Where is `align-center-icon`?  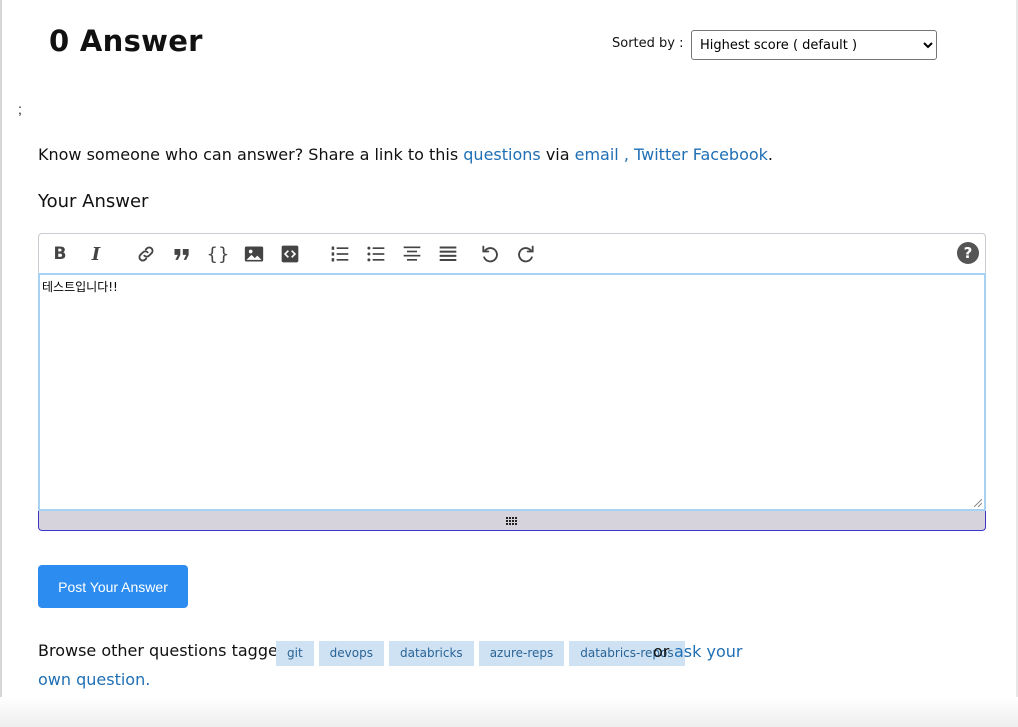 align-center-icon is located at coordinates (412, 254).